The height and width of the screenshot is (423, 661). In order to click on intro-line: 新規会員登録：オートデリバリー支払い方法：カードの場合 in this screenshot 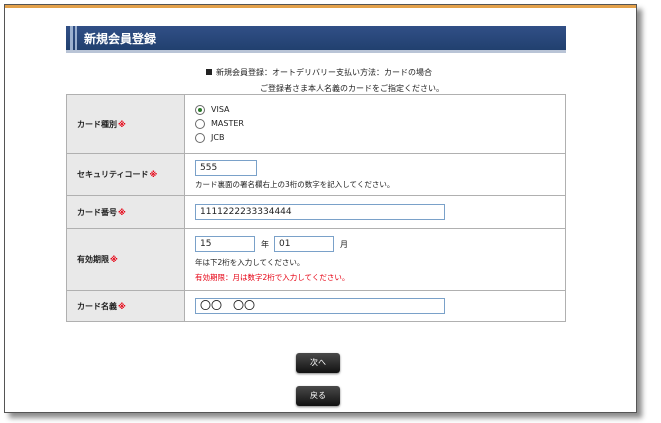, I will do `click(319, 72)`.